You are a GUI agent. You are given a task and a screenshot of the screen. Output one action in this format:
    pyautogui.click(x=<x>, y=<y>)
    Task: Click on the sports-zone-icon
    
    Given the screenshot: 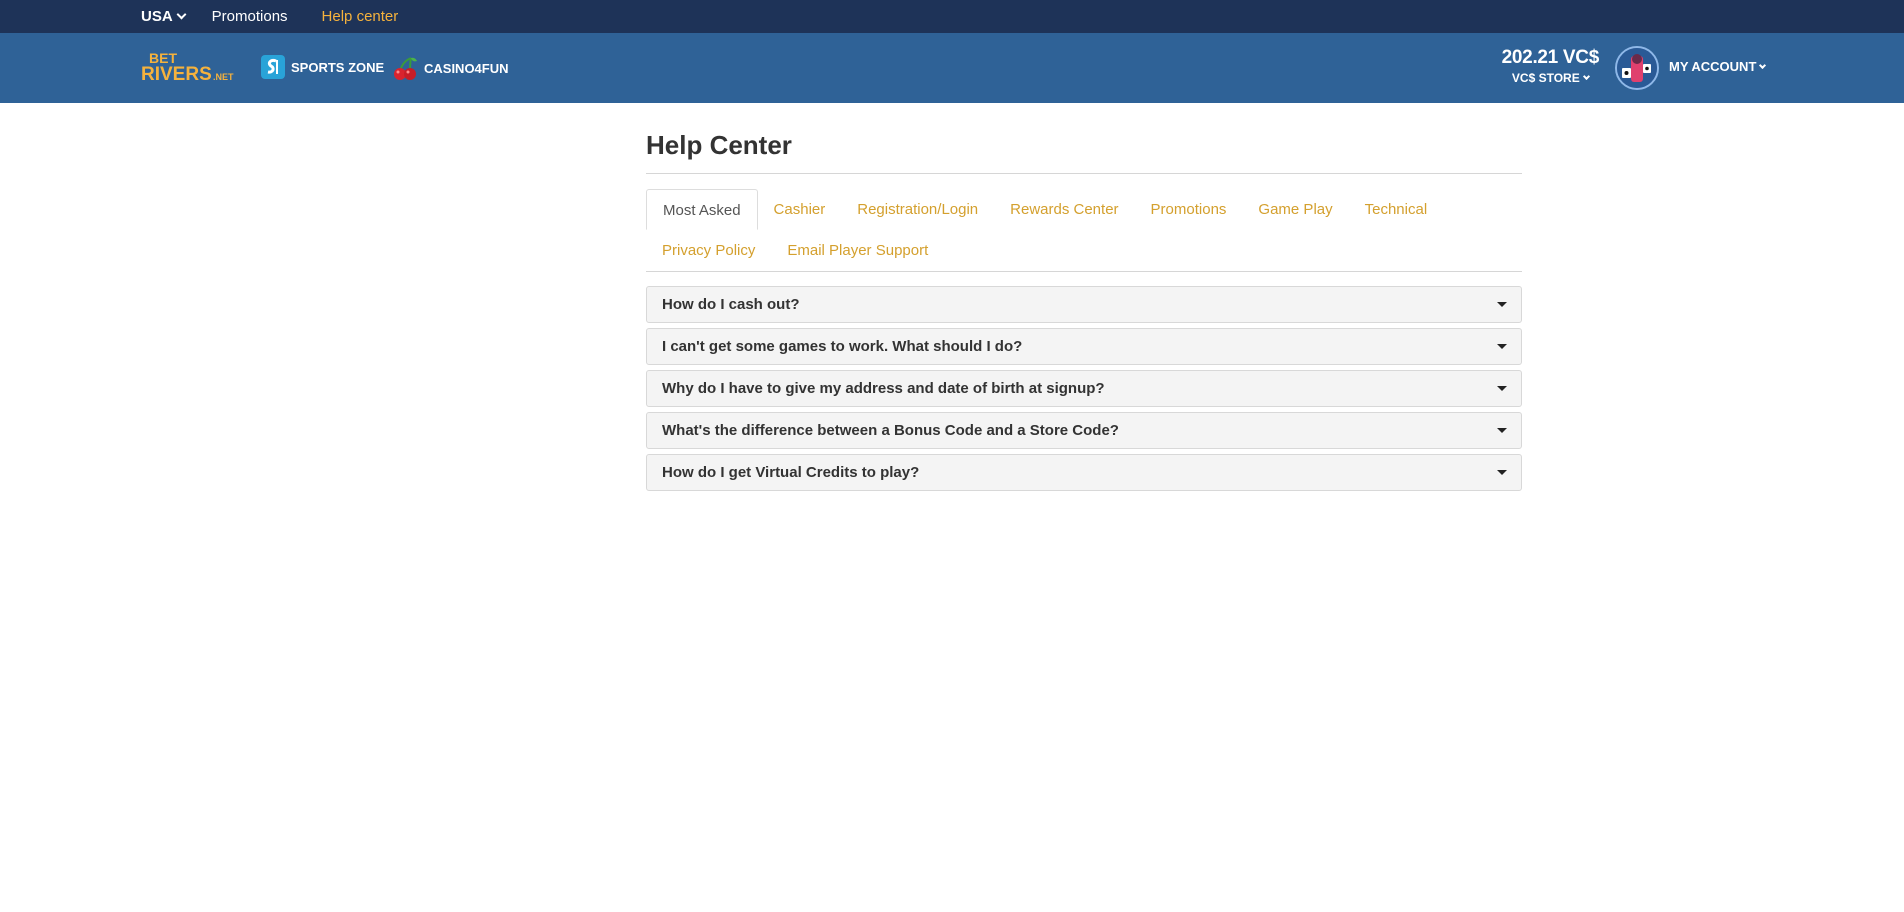 What is the action you would take?
    pyautogui.click(x=273, y=67)
    